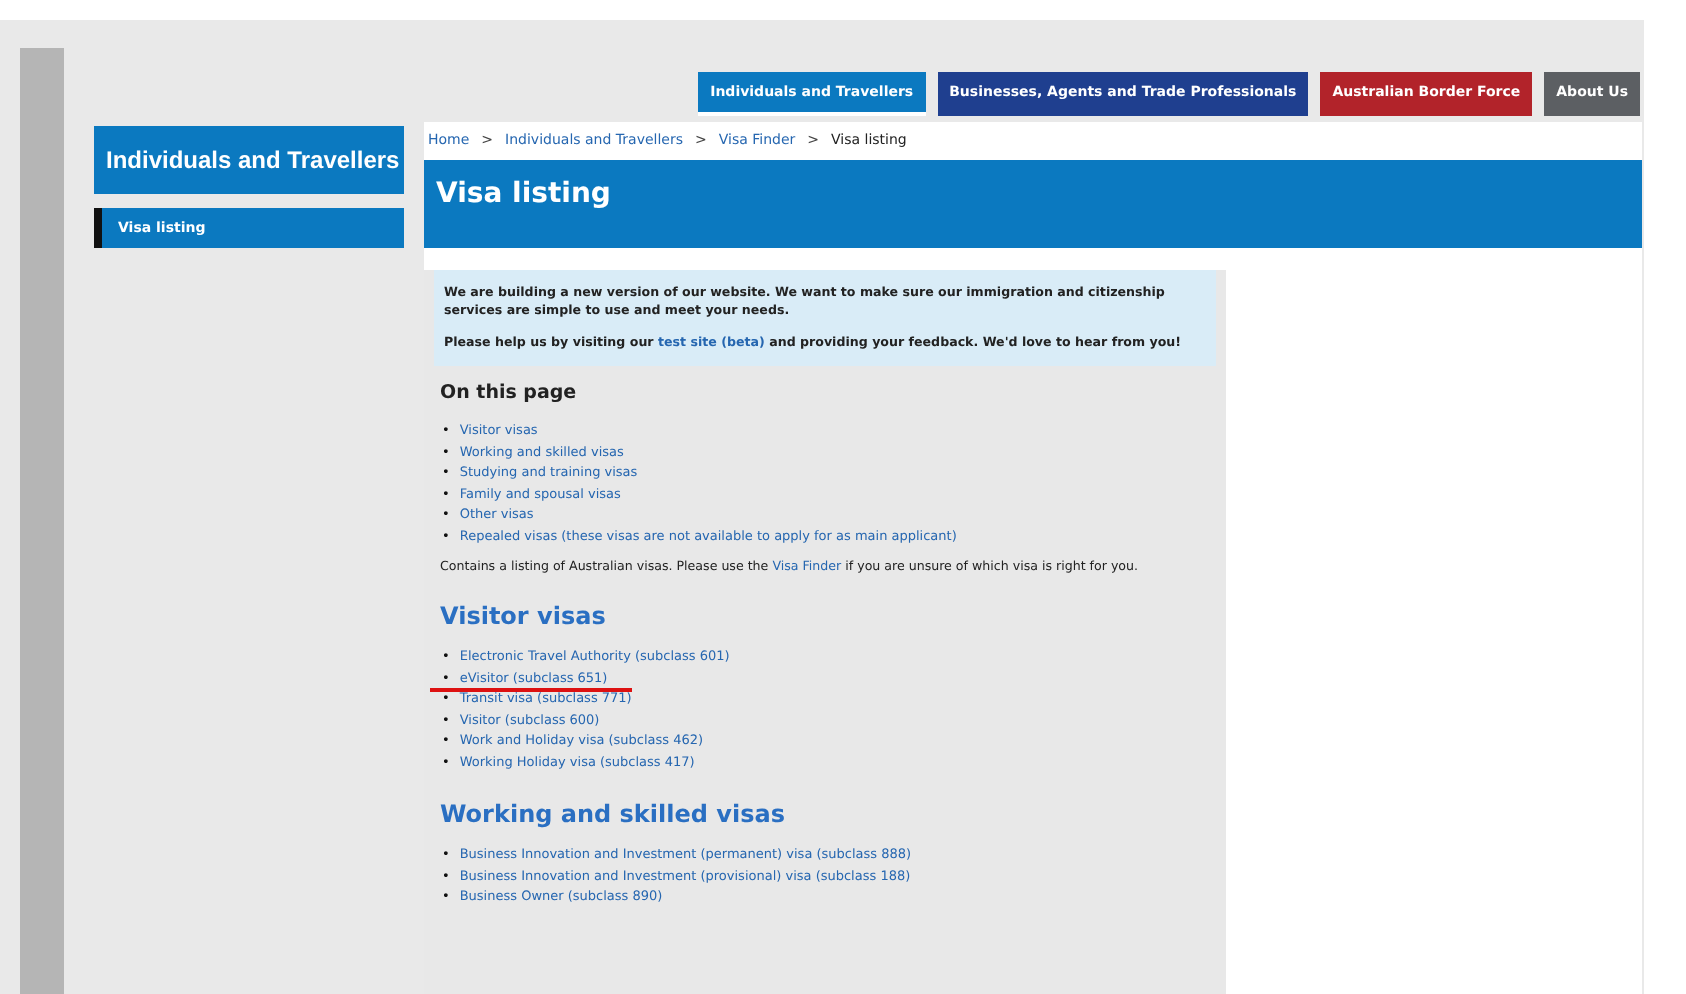 The image size is (1686, 994). I want to click on section-heading: Visitor visas, so click(524, 616).